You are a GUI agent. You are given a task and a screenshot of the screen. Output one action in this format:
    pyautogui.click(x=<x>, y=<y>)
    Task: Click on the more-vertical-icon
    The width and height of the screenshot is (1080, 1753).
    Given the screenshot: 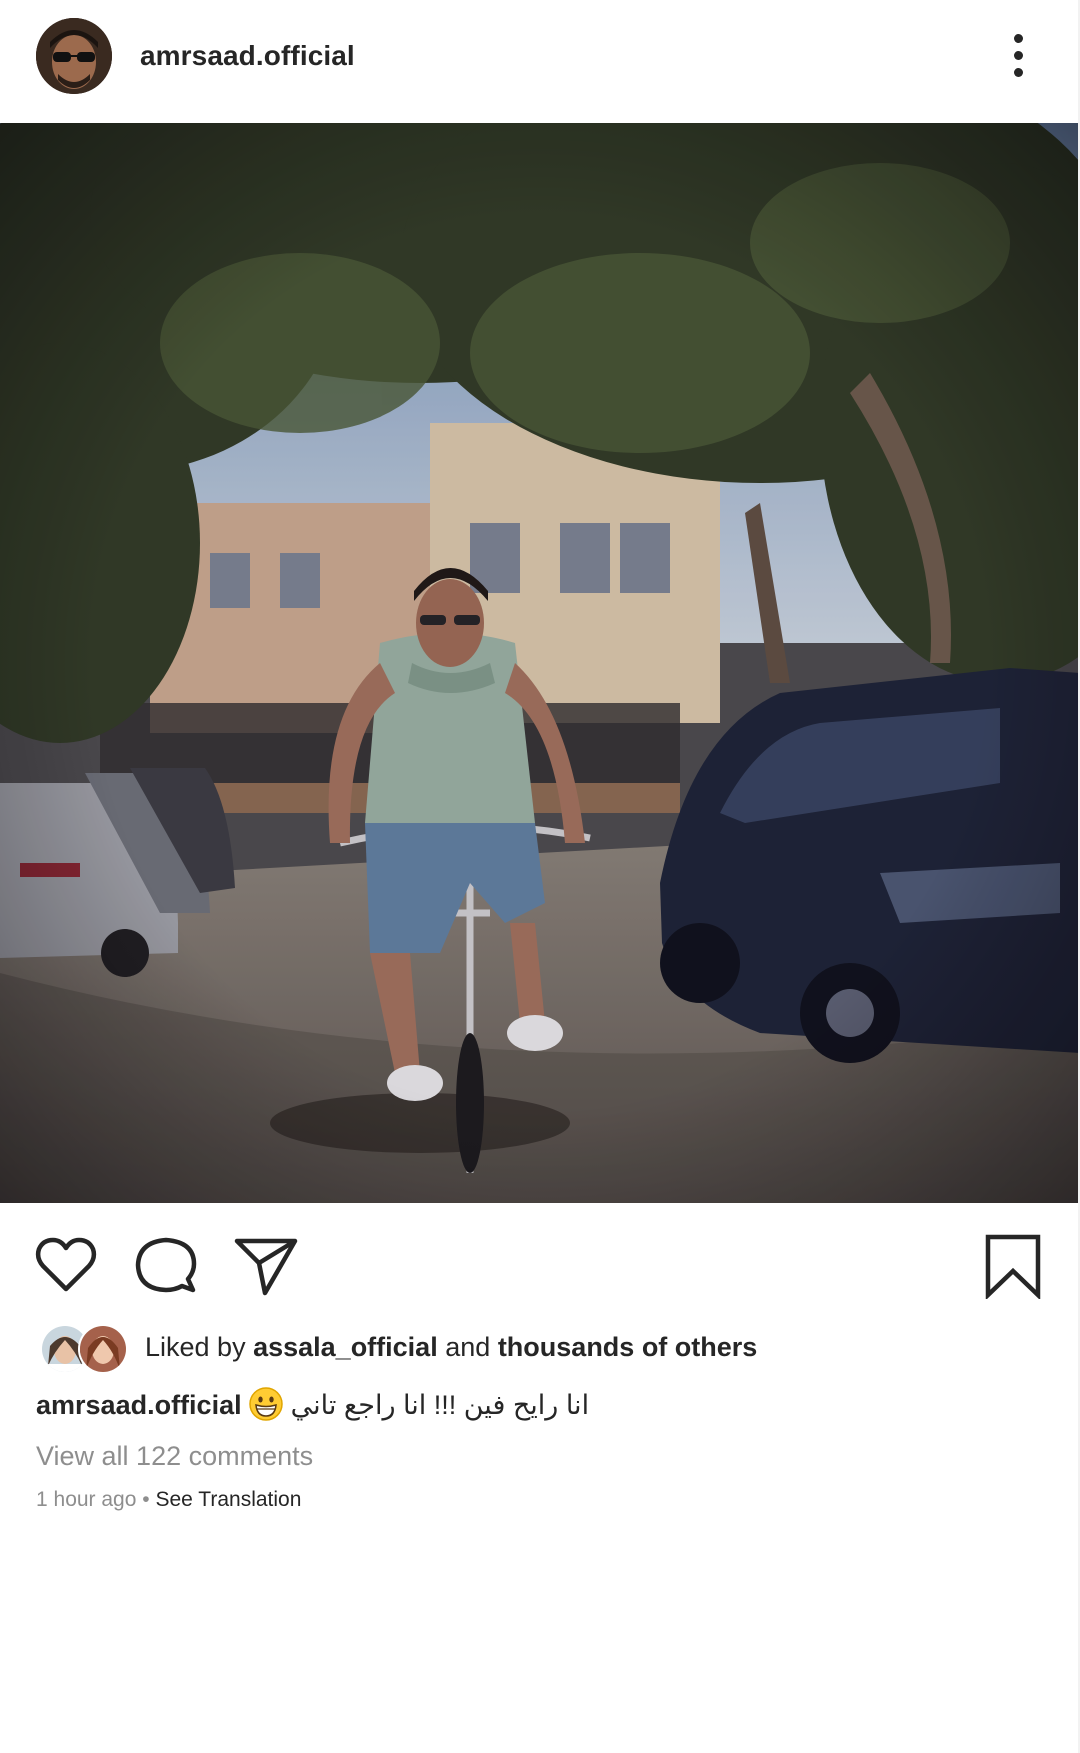 What is the action you would take?
    pyautogui.click(x=1018, y=56)
    